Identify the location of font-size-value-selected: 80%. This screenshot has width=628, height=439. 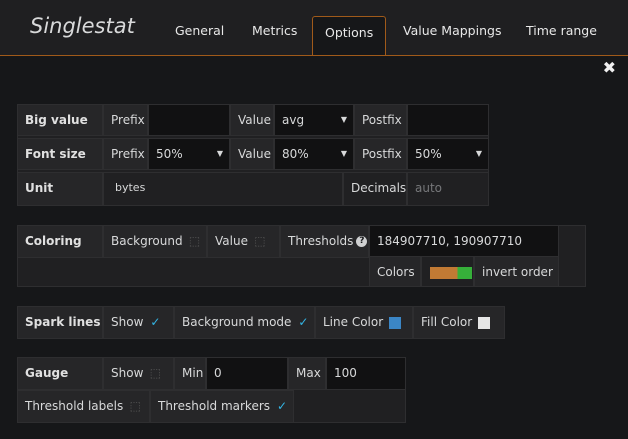
(295, 154).